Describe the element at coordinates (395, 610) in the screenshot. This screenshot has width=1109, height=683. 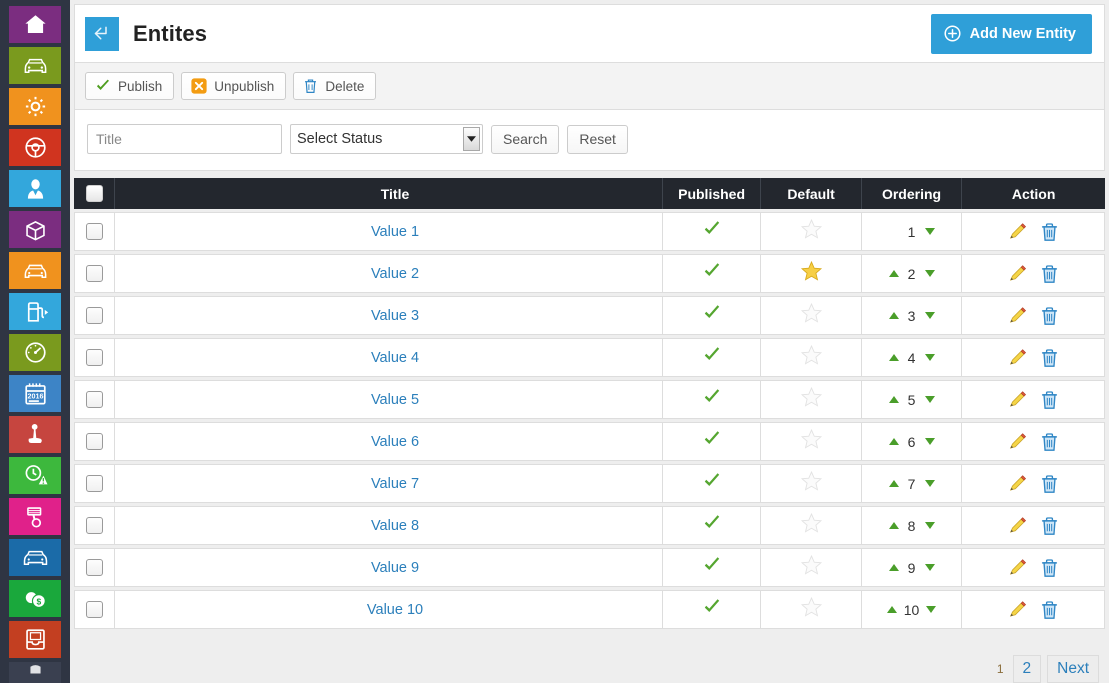
I see `row-title-link: Value 10` at that location.